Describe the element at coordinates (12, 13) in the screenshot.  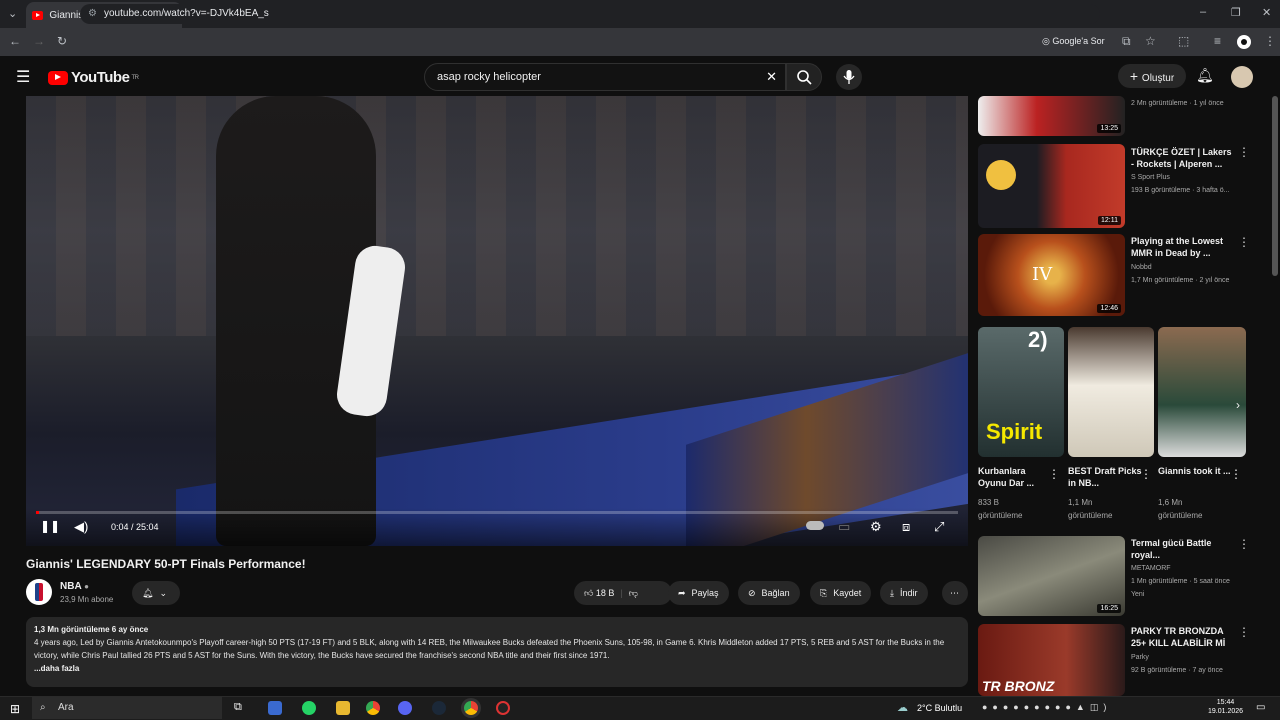
I see `tab-search-icon: ⌄` at that location.